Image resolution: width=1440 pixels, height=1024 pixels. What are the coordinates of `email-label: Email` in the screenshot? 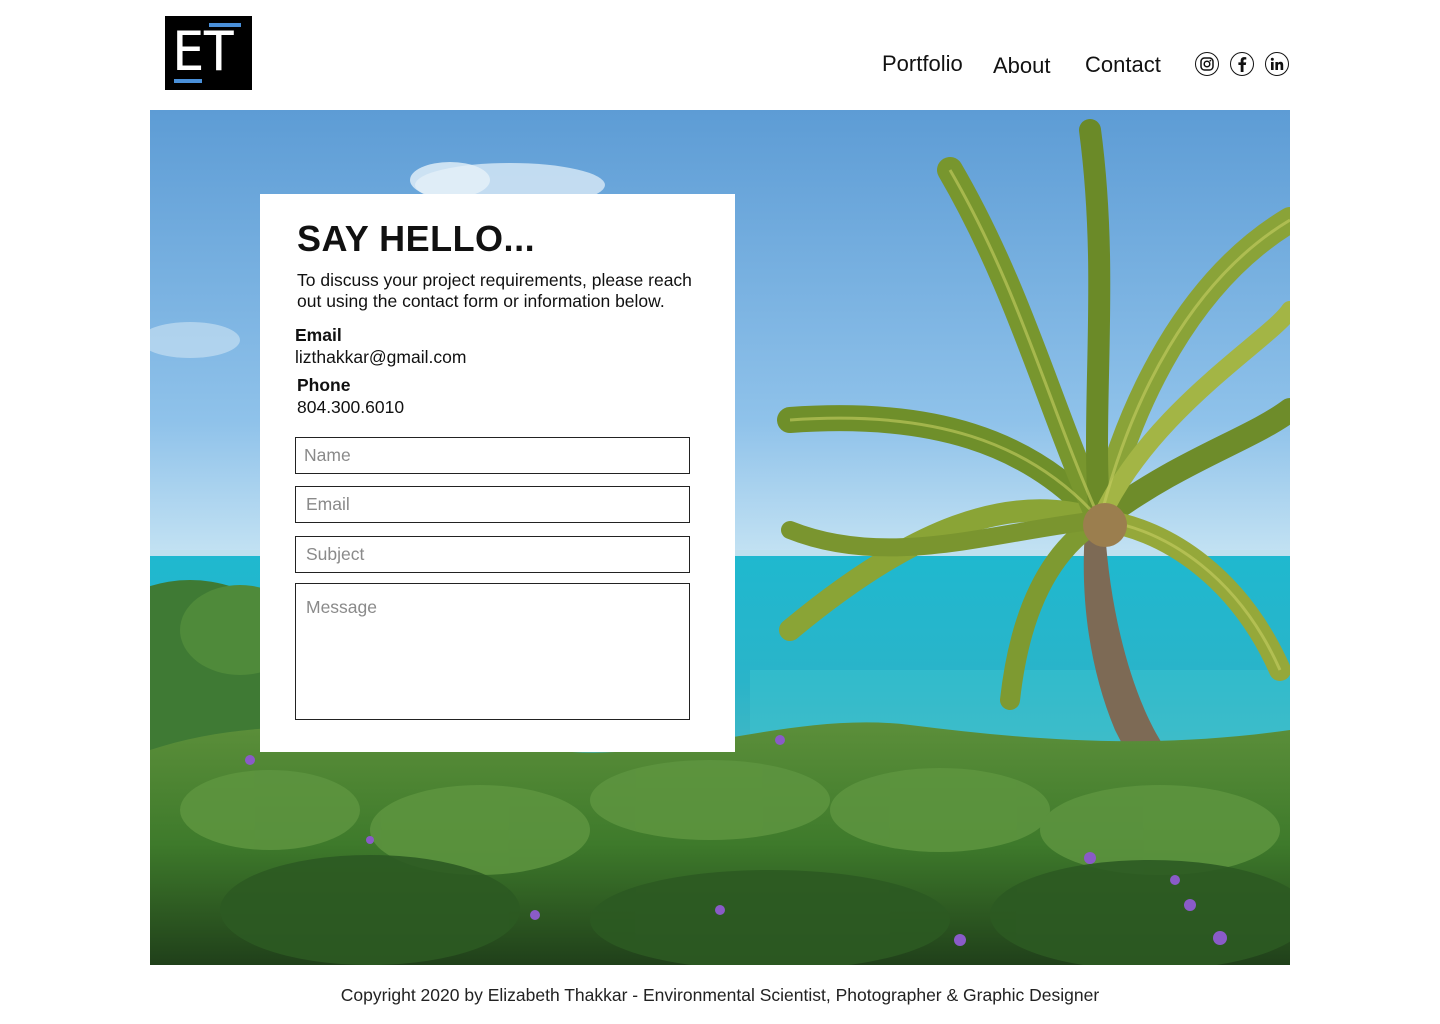 It's located at (318, 335).